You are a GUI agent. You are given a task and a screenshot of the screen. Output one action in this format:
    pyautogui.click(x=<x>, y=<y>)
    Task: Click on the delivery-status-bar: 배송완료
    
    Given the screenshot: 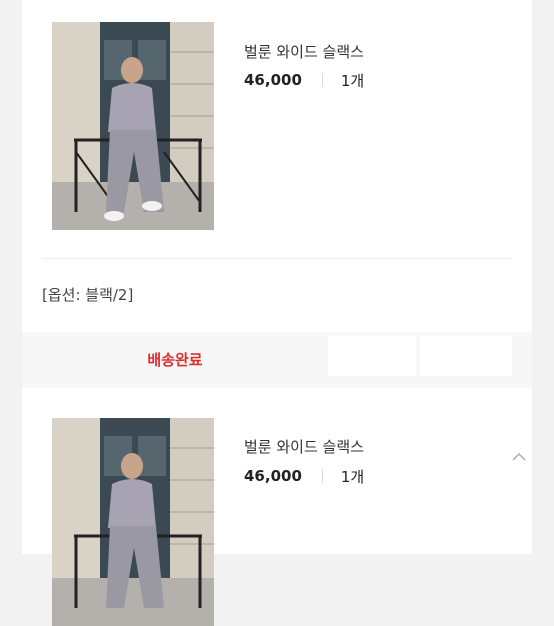 What is the action you would take?
    pyautogui.click(x=277, y=360)
    